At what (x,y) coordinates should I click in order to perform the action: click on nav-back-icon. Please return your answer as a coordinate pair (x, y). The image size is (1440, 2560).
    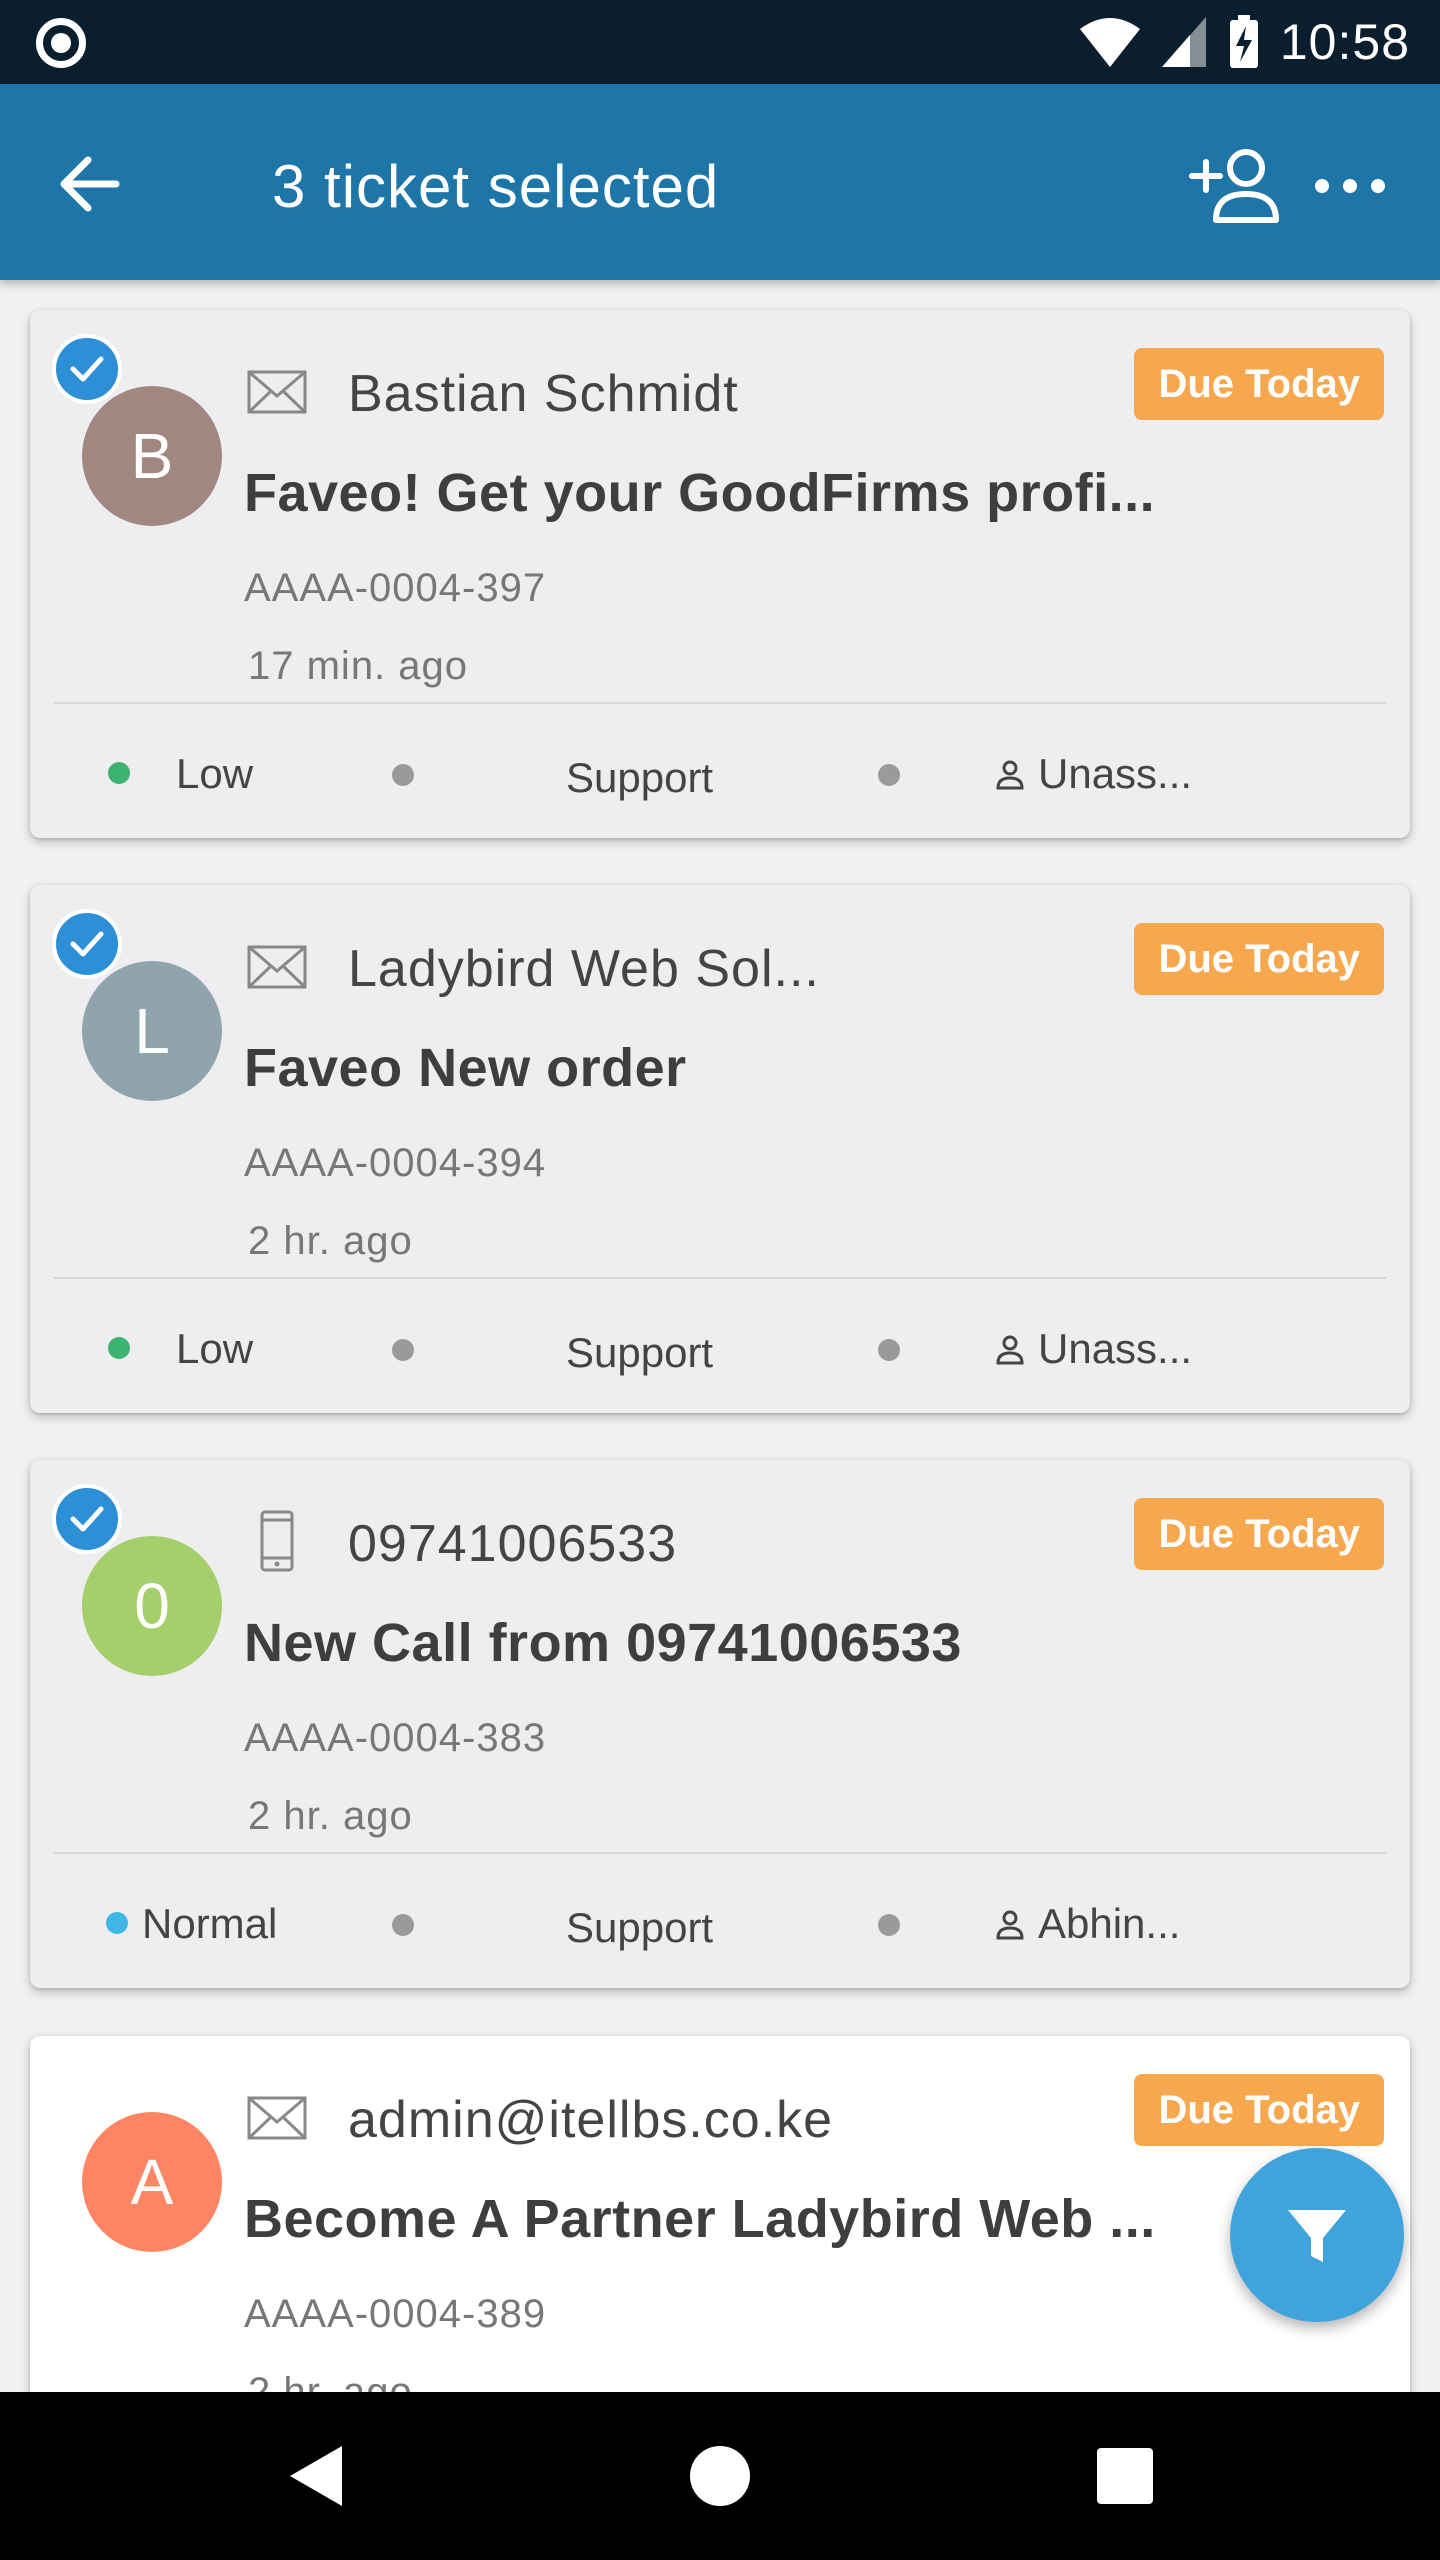
    Looking at the image, I should click on (318, 2476).